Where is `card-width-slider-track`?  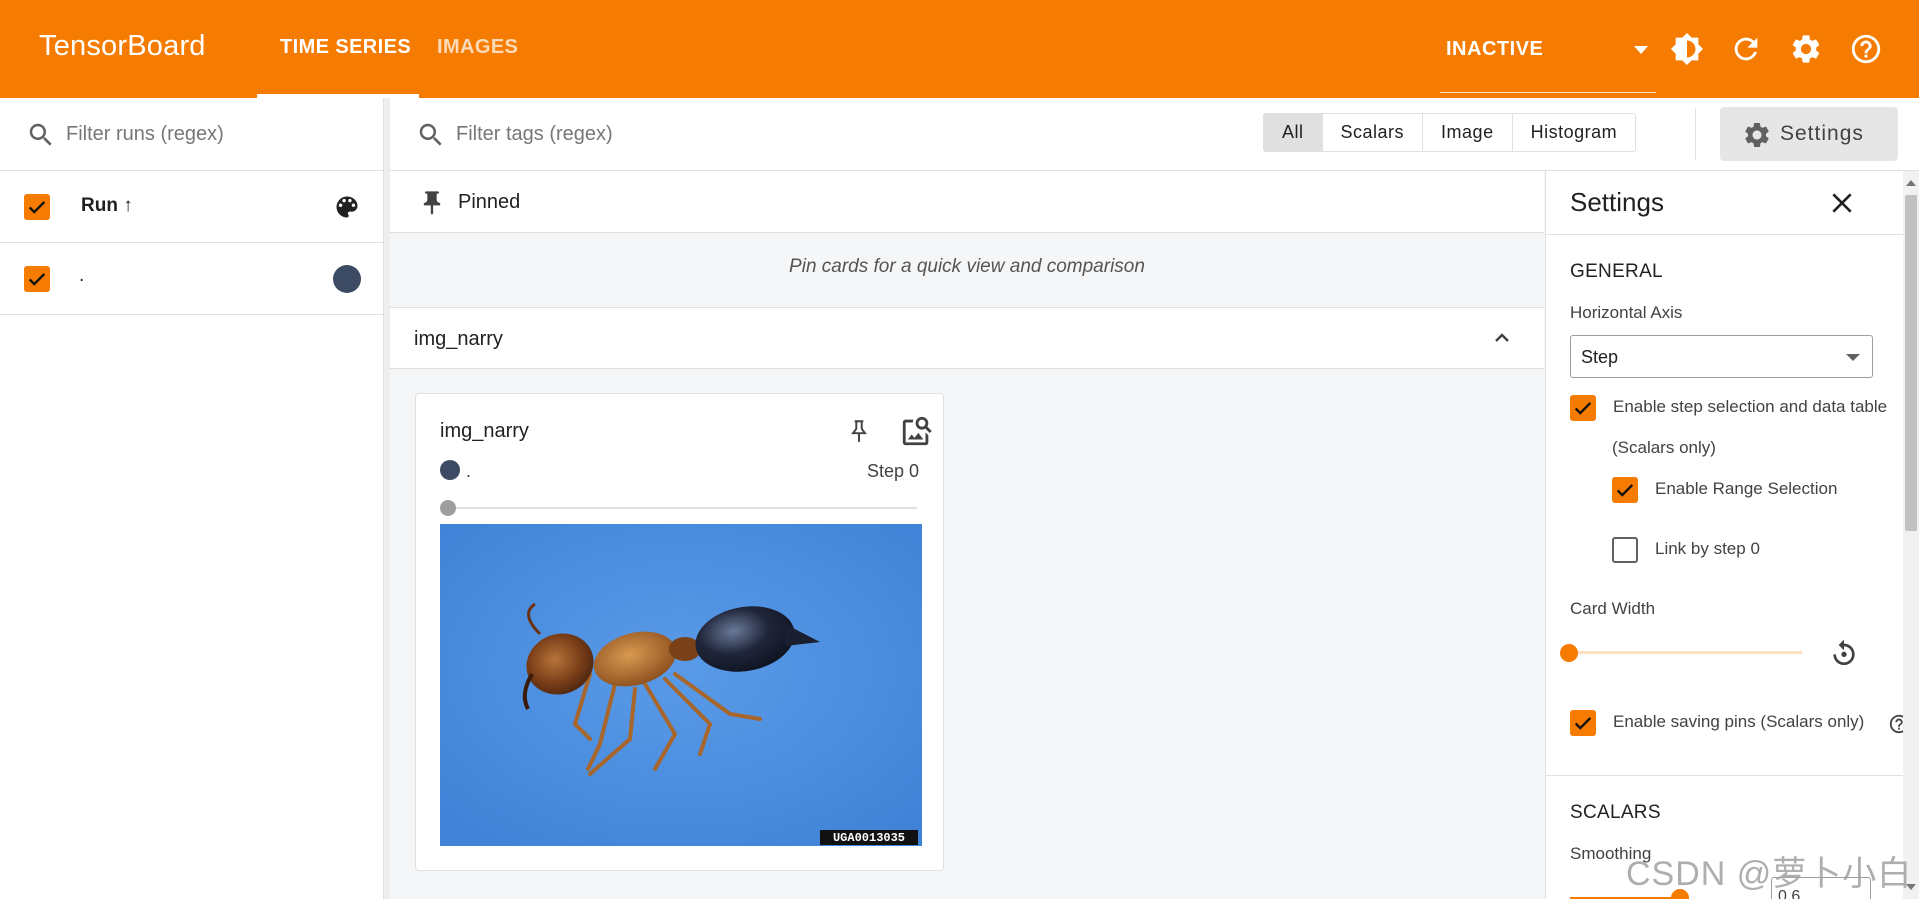
card-width-slider-track is located at coordinates (1686, 652).